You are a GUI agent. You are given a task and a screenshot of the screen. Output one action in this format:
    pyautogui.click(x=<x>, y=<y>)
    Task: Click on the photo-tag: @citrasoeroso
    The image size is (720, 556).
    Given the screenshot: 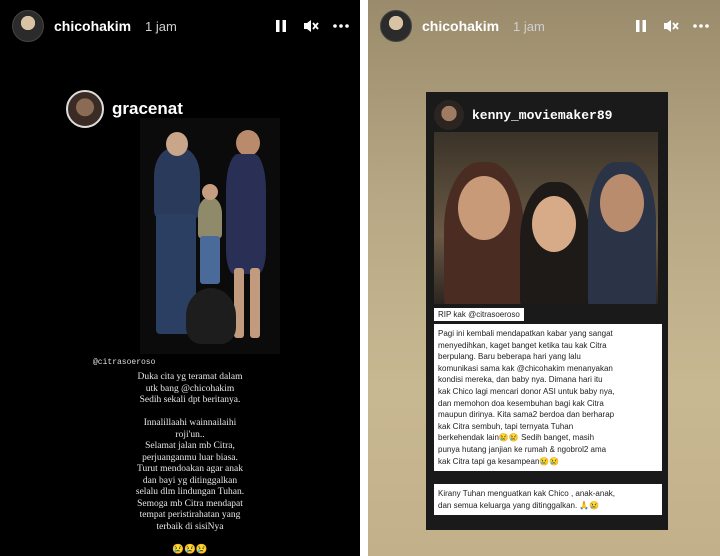 What is the action you would take?
    pyautogui.click(x=124, y=362)
    